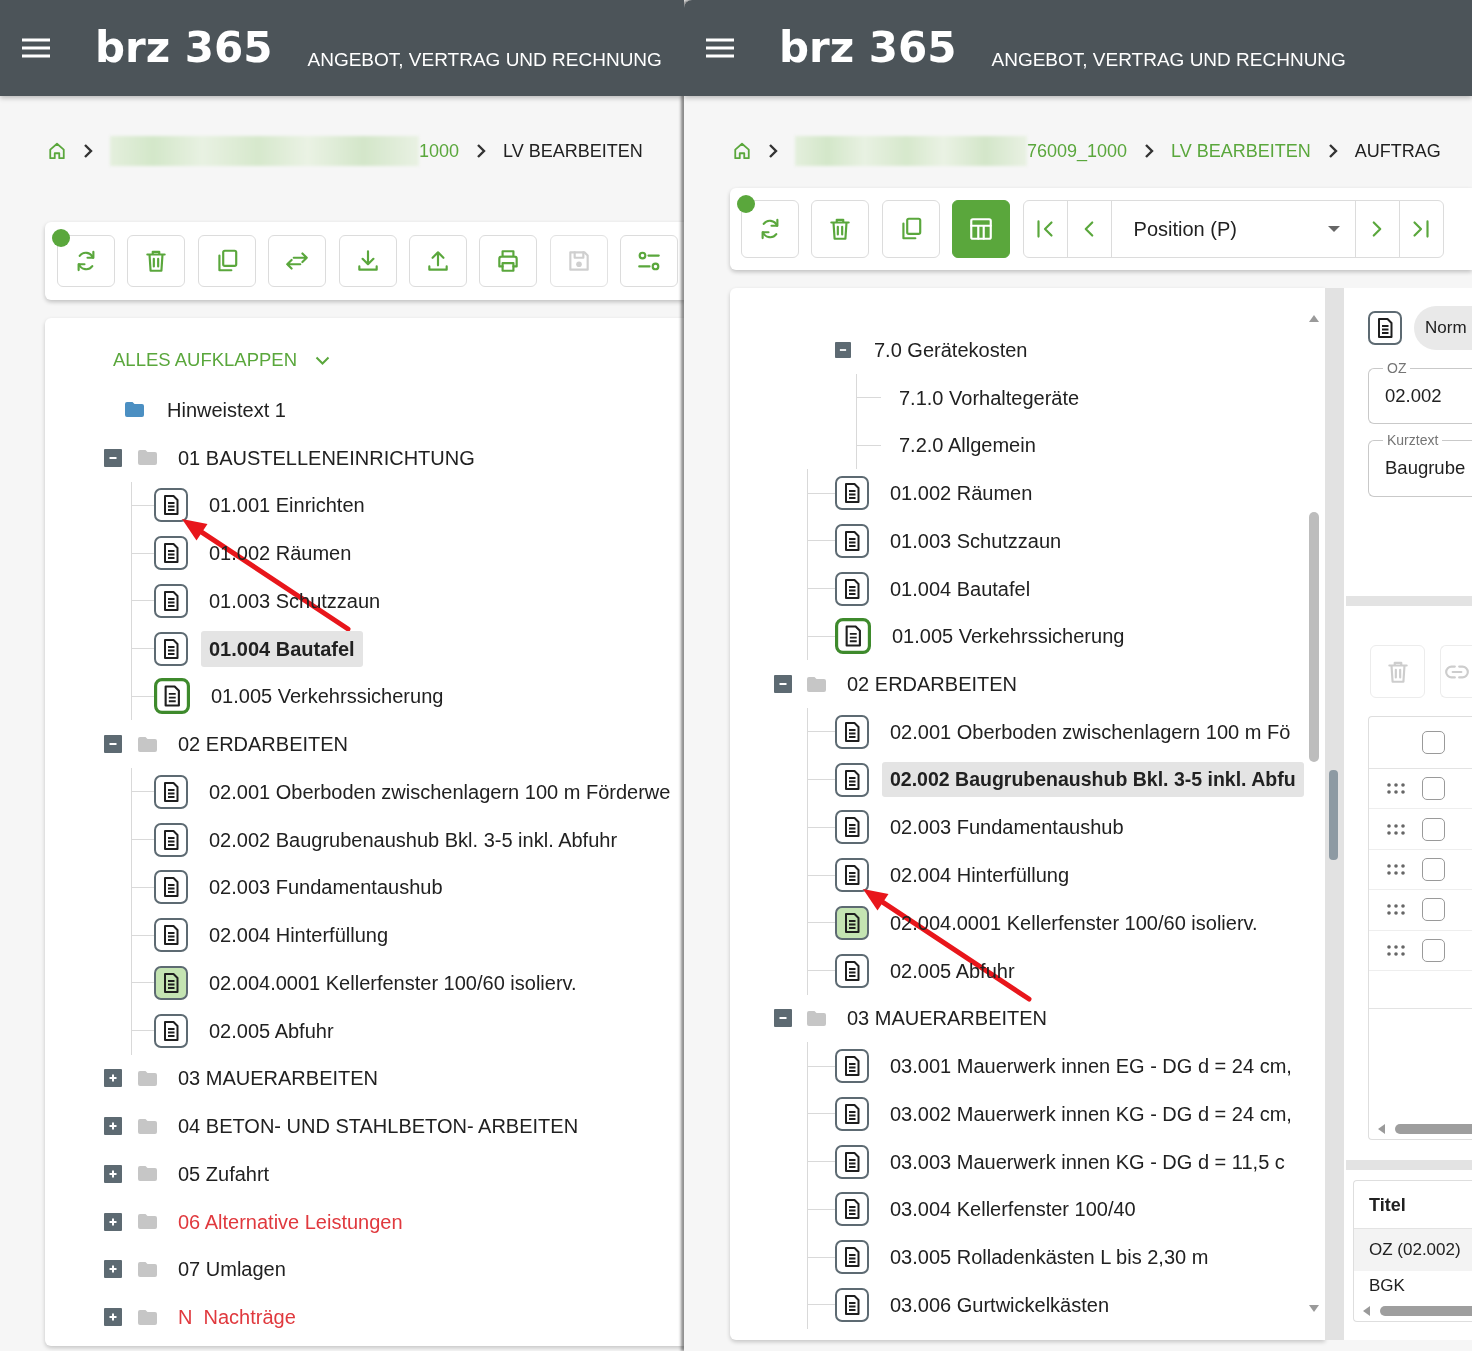 The image size is (1472, 1351). I want to click on upload-button, so click(437, 261).